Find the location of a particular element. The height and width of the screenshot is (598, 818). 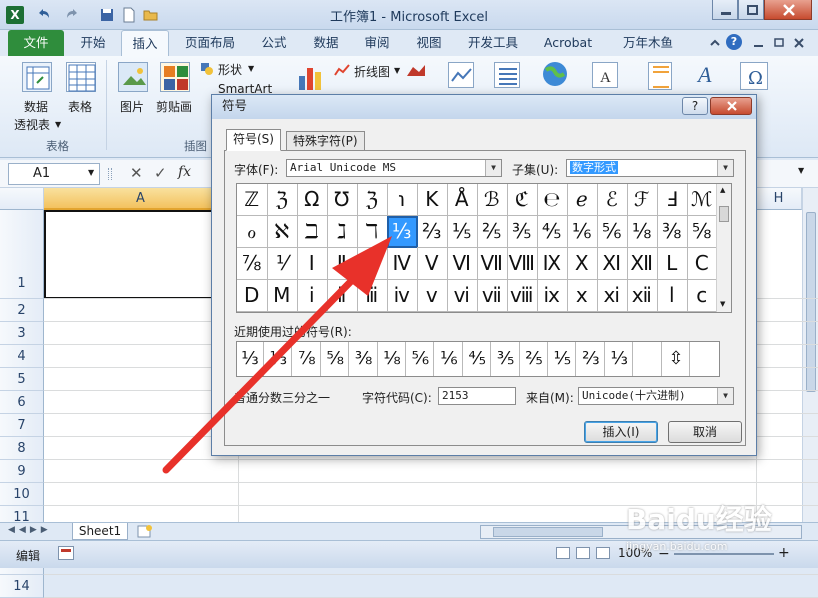

table-icon is located at coordinates (81, 77).